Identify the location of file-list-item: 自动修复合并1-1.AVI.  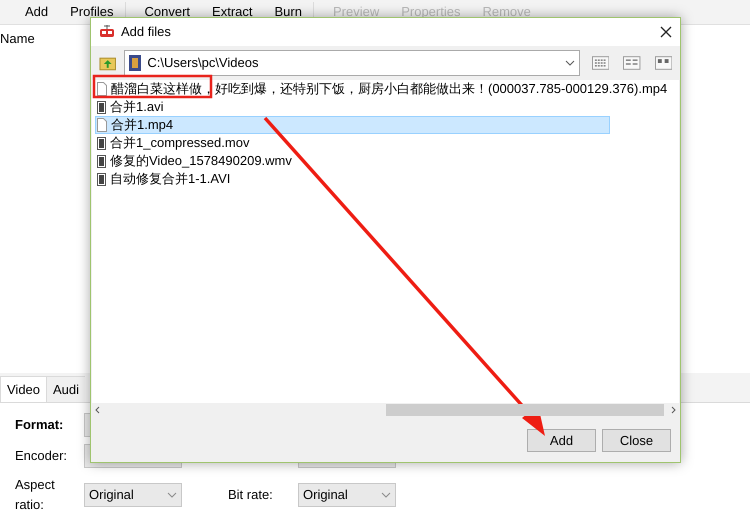
(352, 179).